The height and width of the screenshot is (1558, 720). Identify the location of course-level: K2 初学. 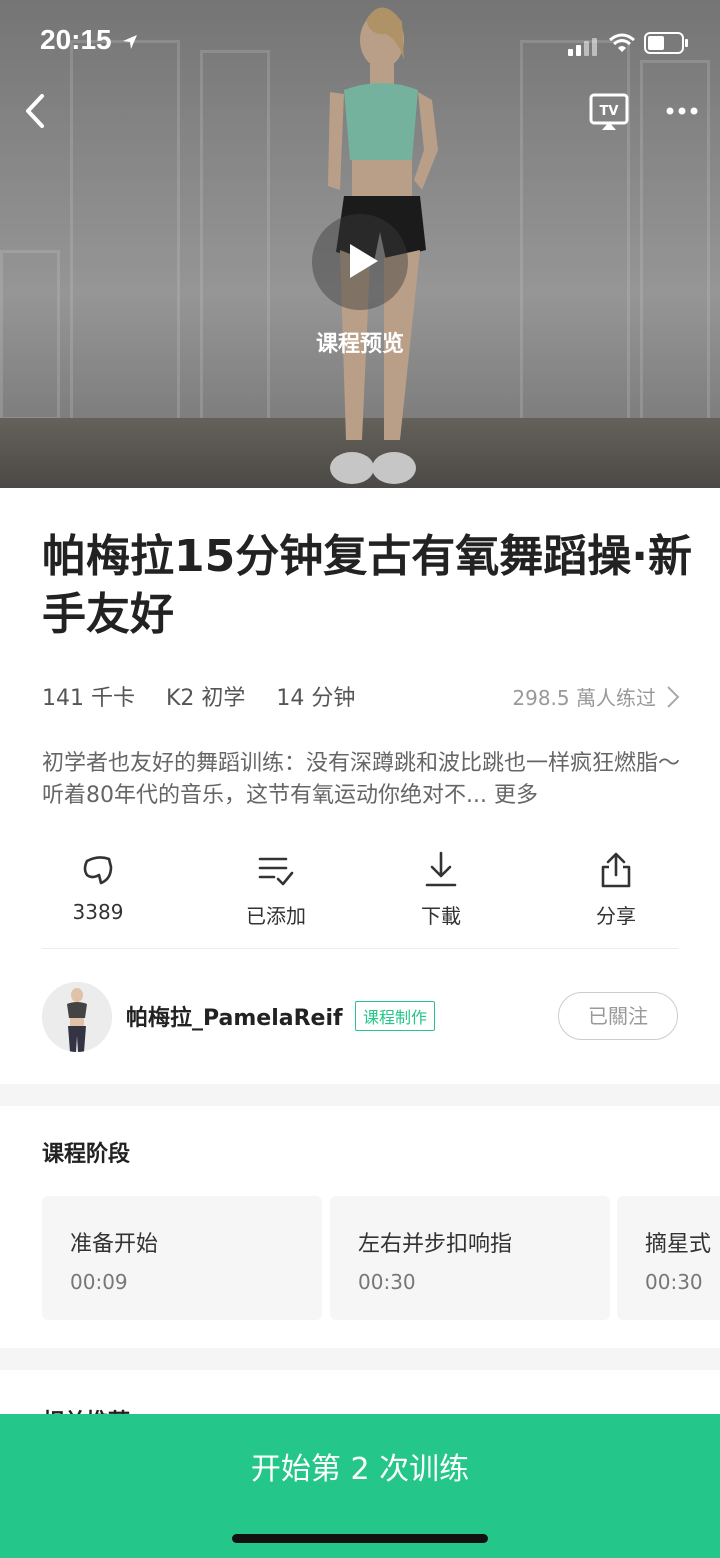
(206, 698).